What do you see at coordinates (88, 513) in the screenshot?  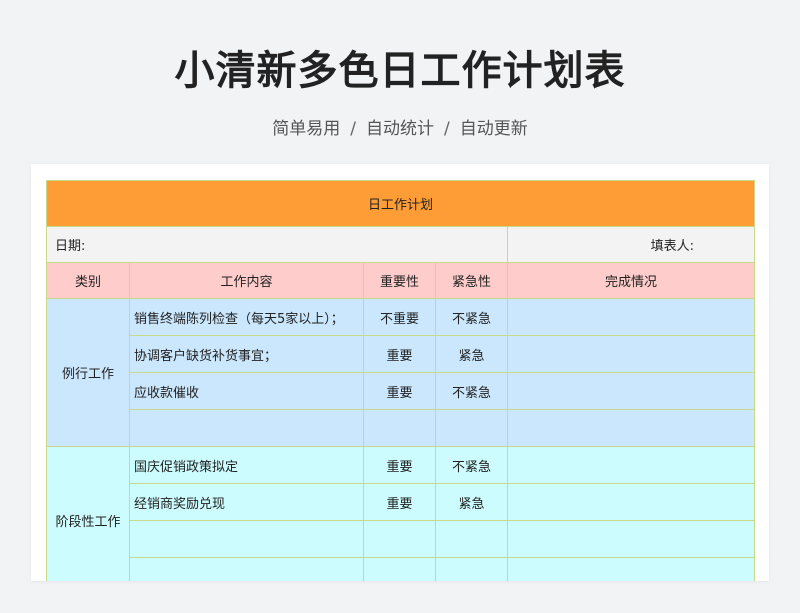 I see `category-cell-phased: 阶段性工作` at bounding box center [88, 513].